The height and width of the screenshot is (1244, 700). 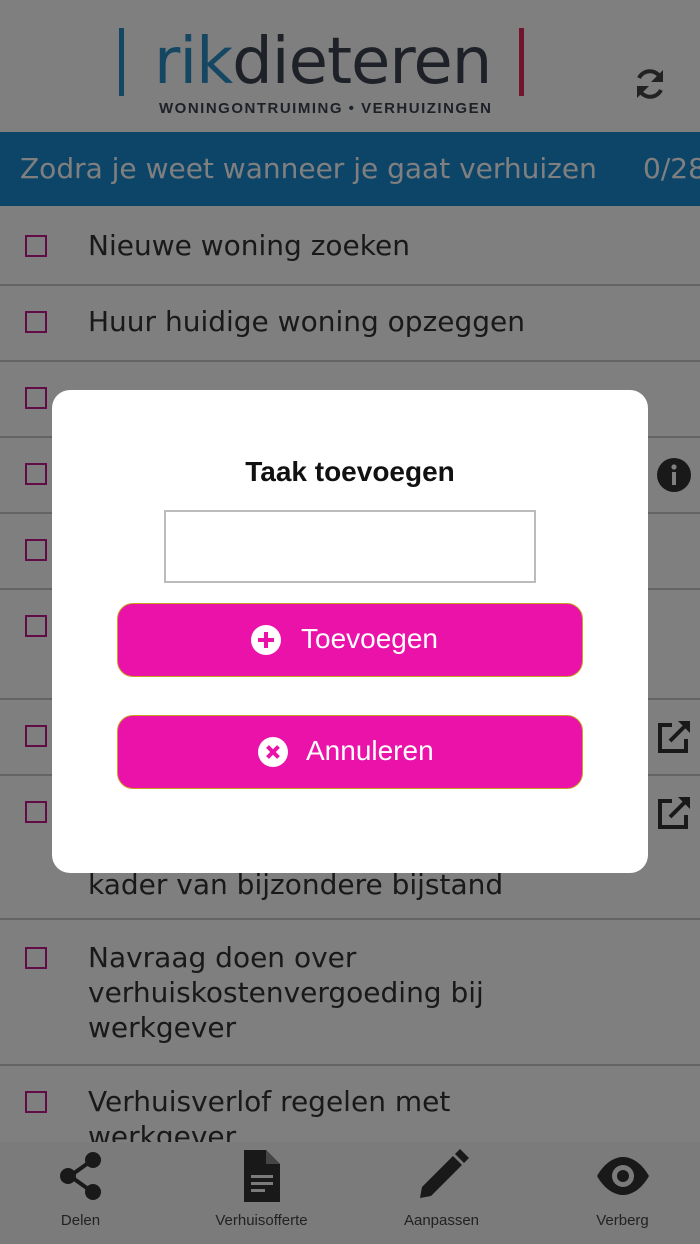 I want to click on plus-circle-icon, so click(x=266, y=640).